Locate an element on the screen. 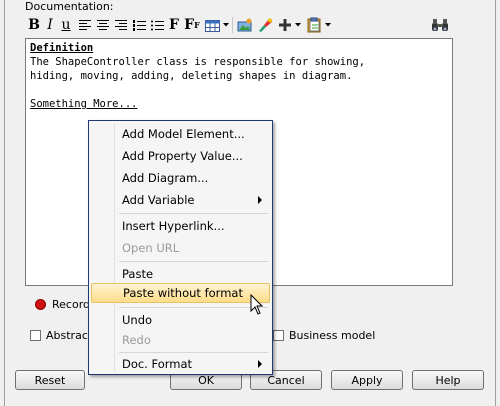 This screenshot has width=500, height=406. record-icon is located at coordinates (40, 304).